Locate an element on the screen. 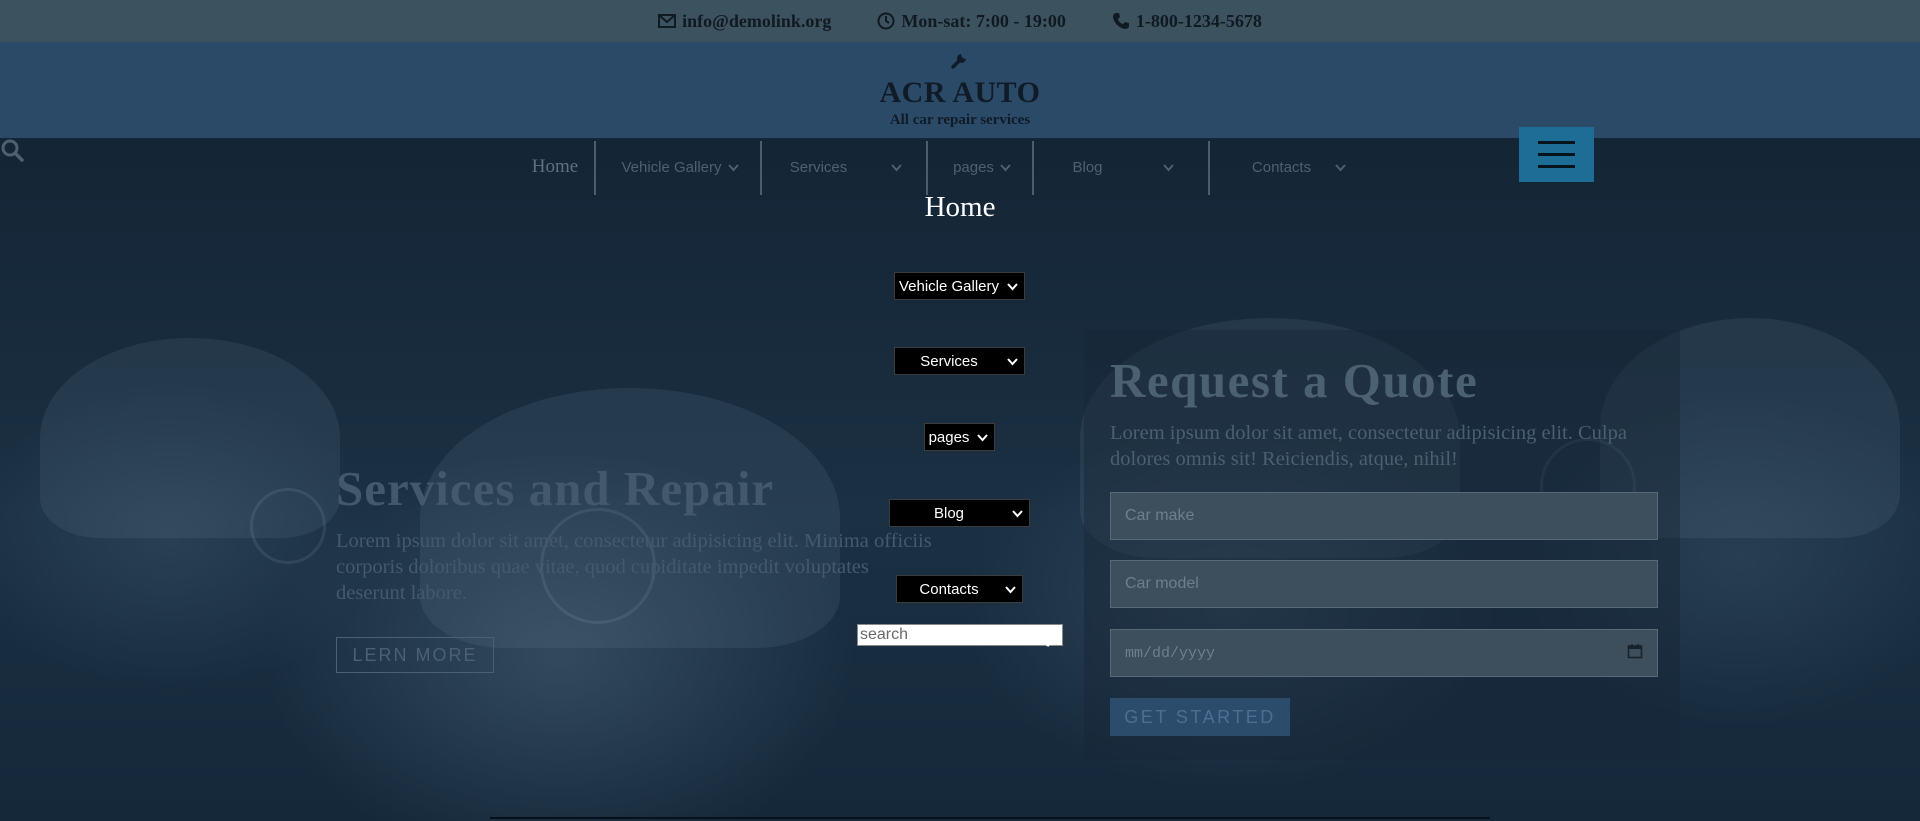  menu-toggle-button is located at coordinates (1556, 154).